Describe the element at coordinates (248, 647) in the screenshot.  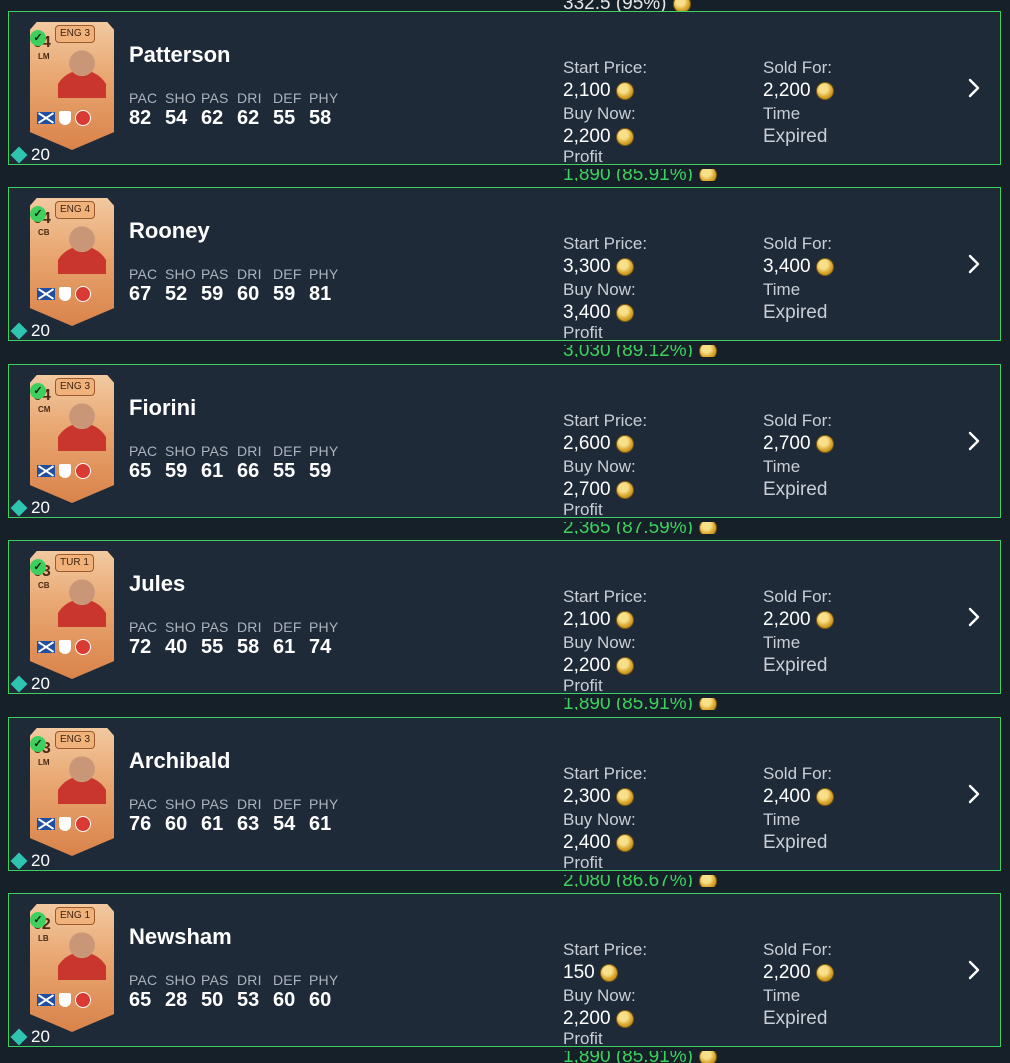
I see `stat-value: 58` at that location.